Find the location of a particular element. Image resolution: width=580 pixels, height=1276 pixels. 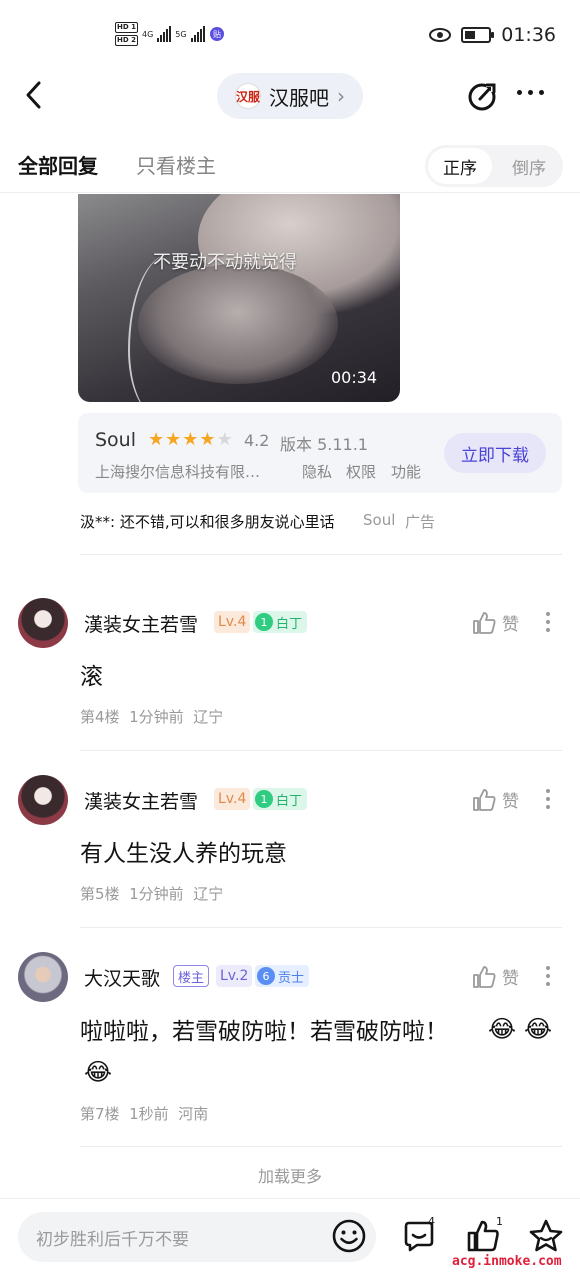

badge-name: 贡士 is located at coordinates (291, 978).